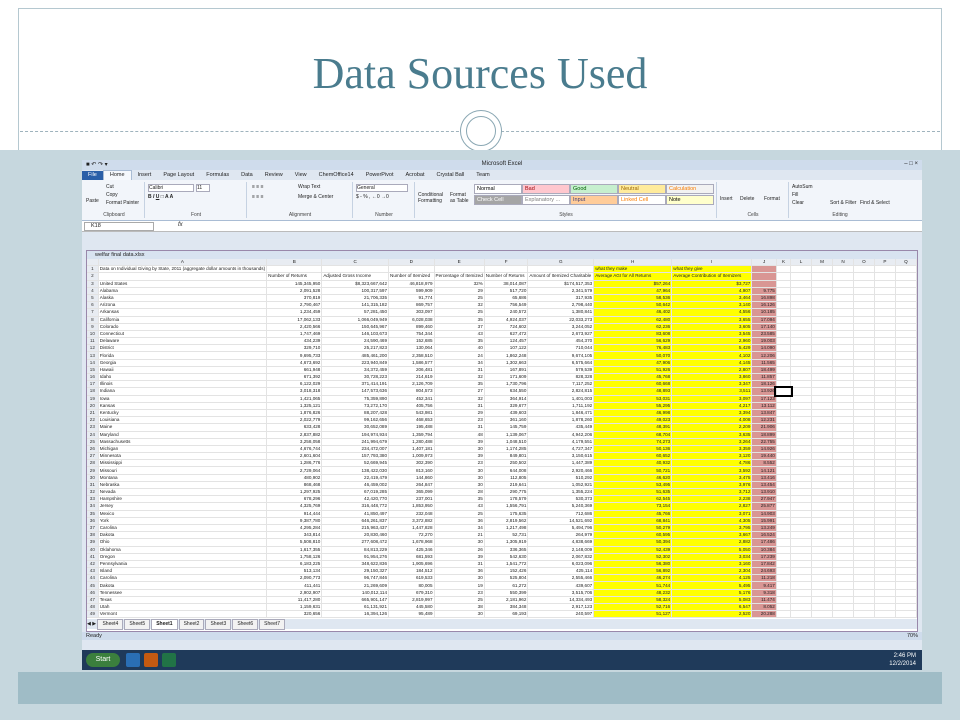  I want to click on cell: 52,302, so click(633, 557).